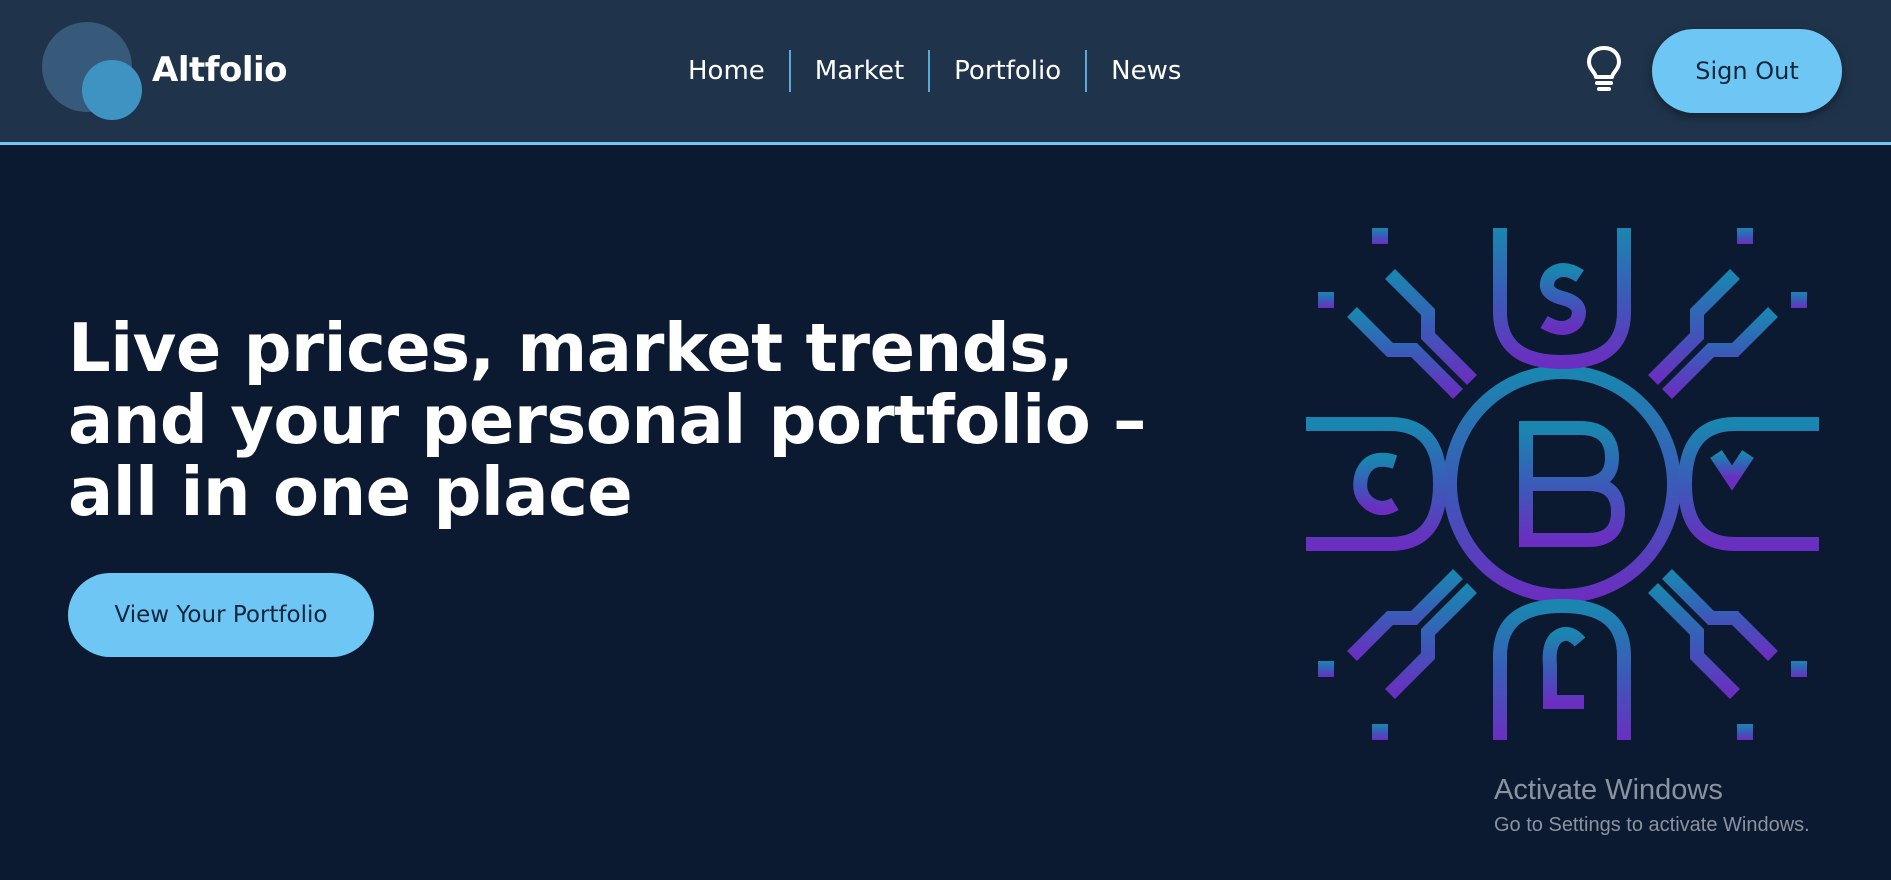 The height and width of the screenshot is (880, 1891). Describe the element at coordinates (1747, 71) in the screenshot. I see `sign-out-button: Sign Out` at that location.